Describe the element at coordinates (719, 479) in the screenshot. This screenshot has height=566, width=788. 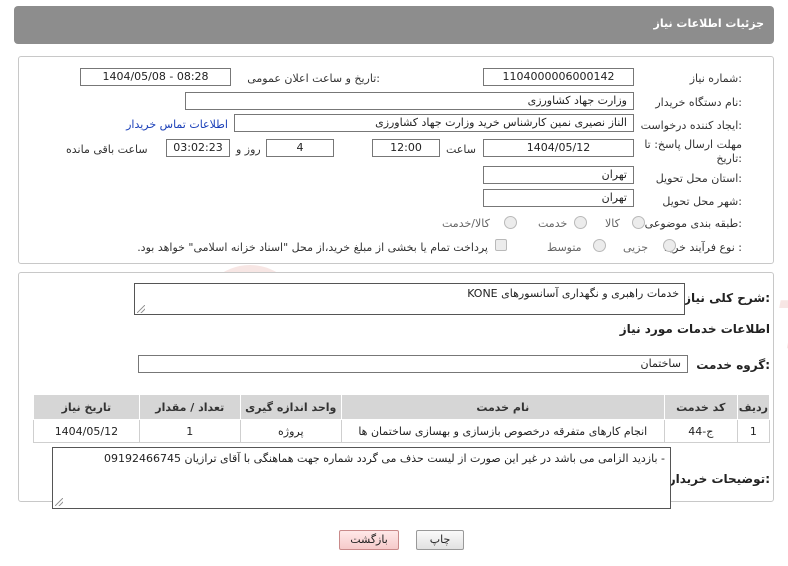
I see `buyer-notes-label: توضیحات خریدار:` at that location.